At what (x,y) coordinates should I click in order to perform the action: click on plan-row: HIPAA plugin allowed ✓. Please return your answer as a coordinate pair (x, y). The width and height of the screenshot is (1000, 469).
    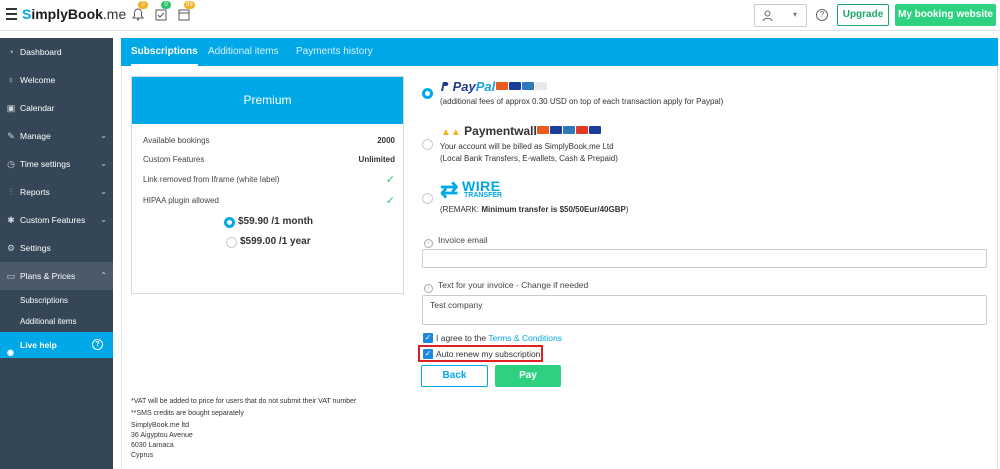
    Looking at the image, I should click on (269, 201).